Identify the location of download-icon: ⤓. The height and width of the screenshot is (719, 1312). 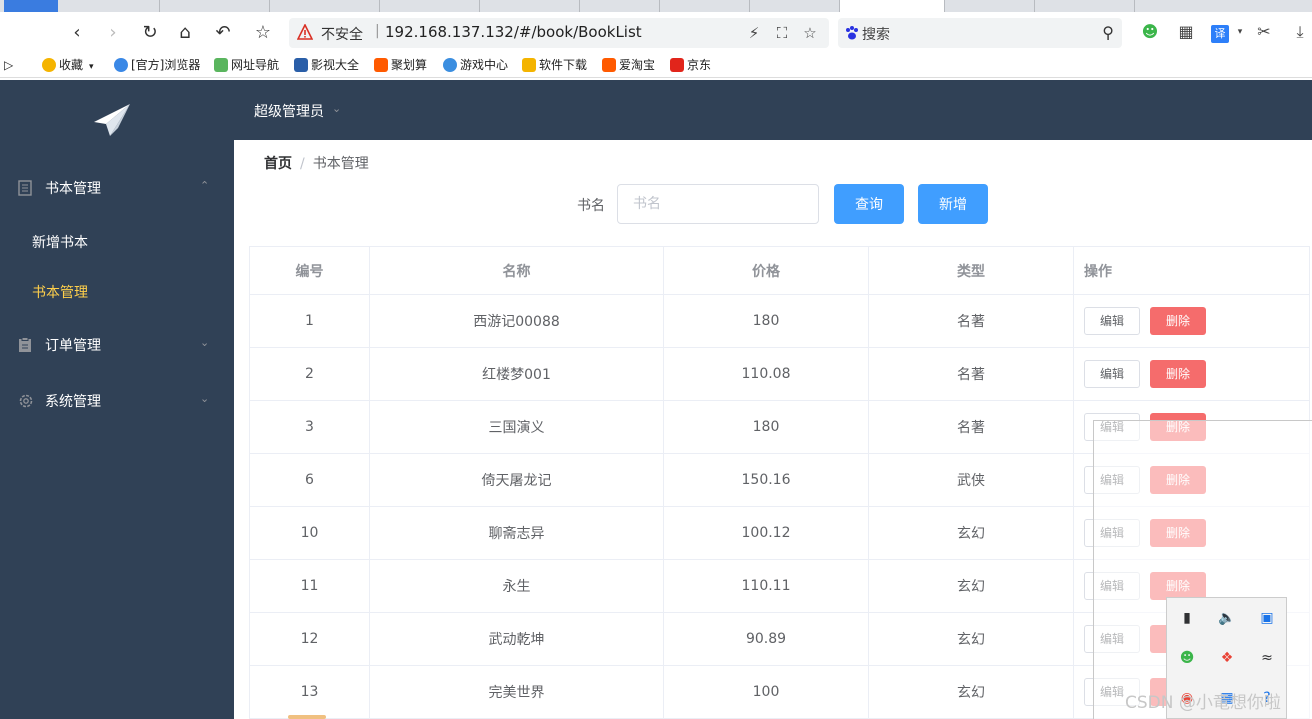
(1300, 32).